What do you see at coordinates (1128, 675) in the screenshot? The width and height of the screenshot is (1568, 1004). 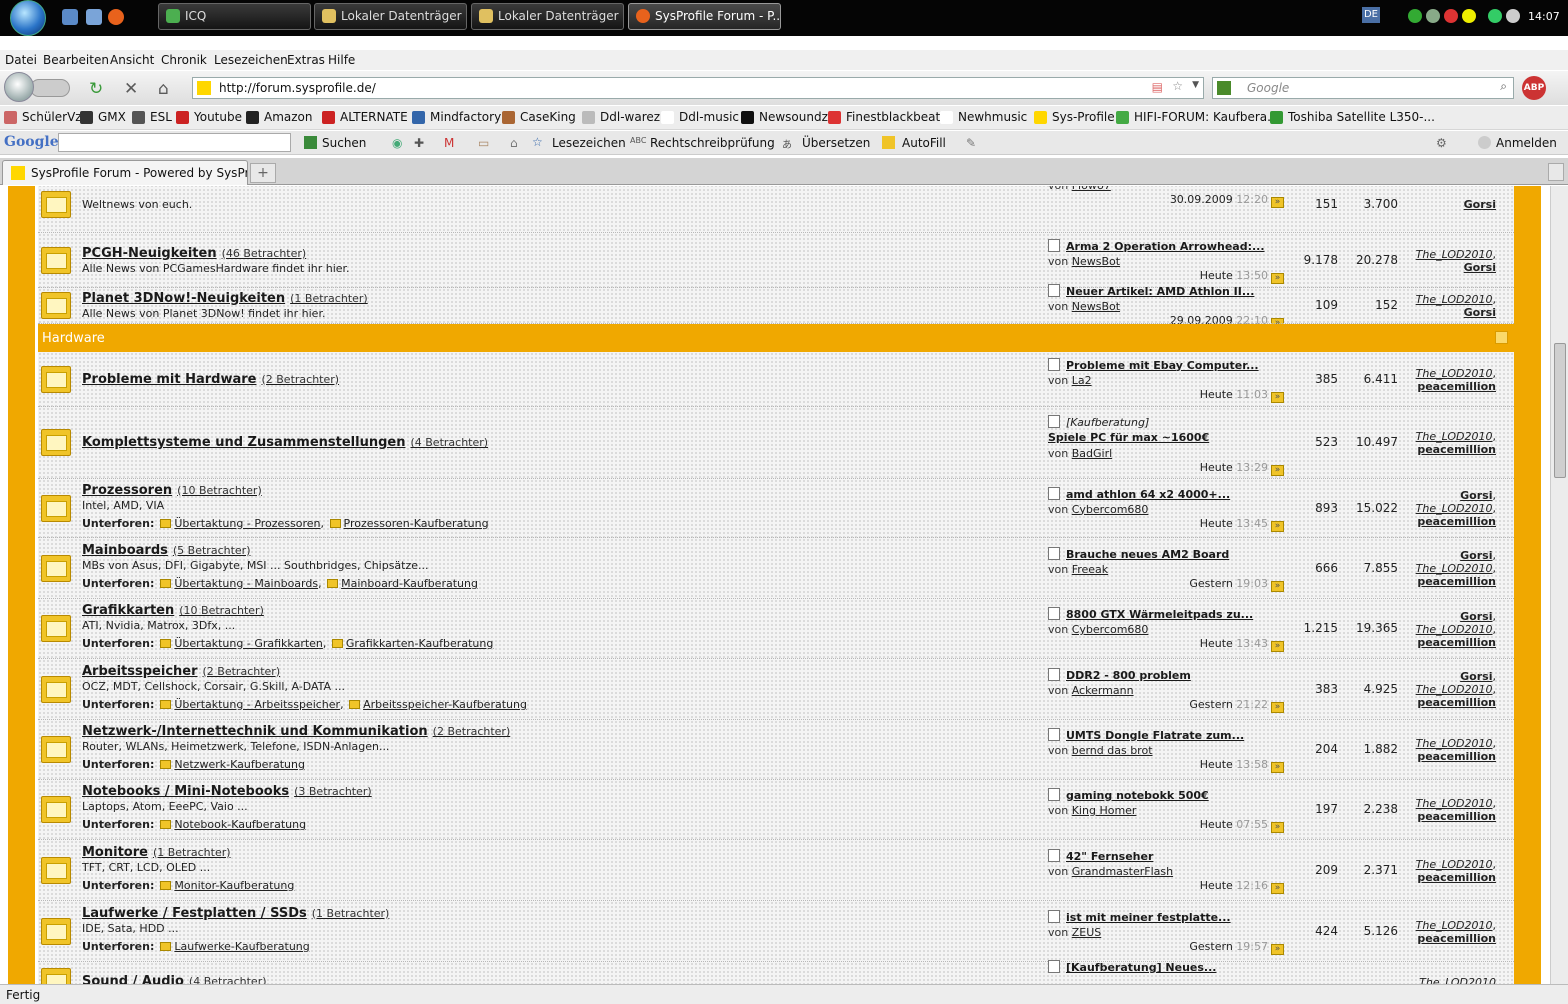 I see `last-post-title: DDR2 - 800 problem` at bounding box center [1128, 675].